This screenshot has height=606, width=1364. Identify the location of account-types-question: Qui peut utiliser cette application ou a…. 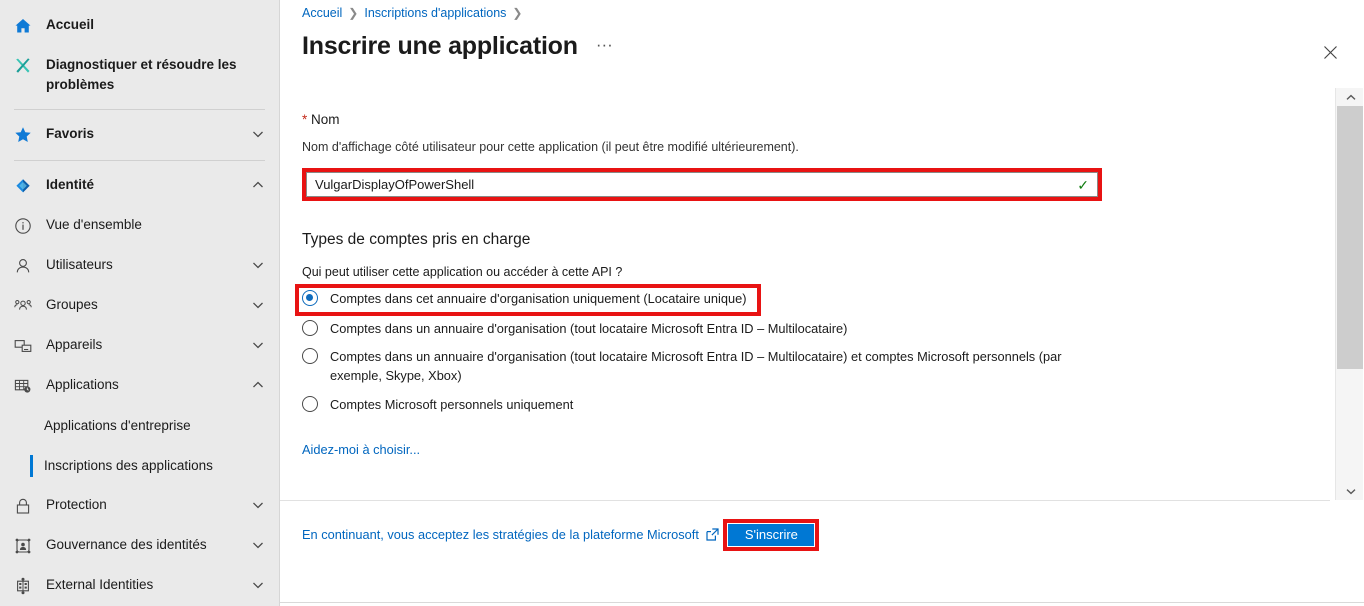
(462, 272).